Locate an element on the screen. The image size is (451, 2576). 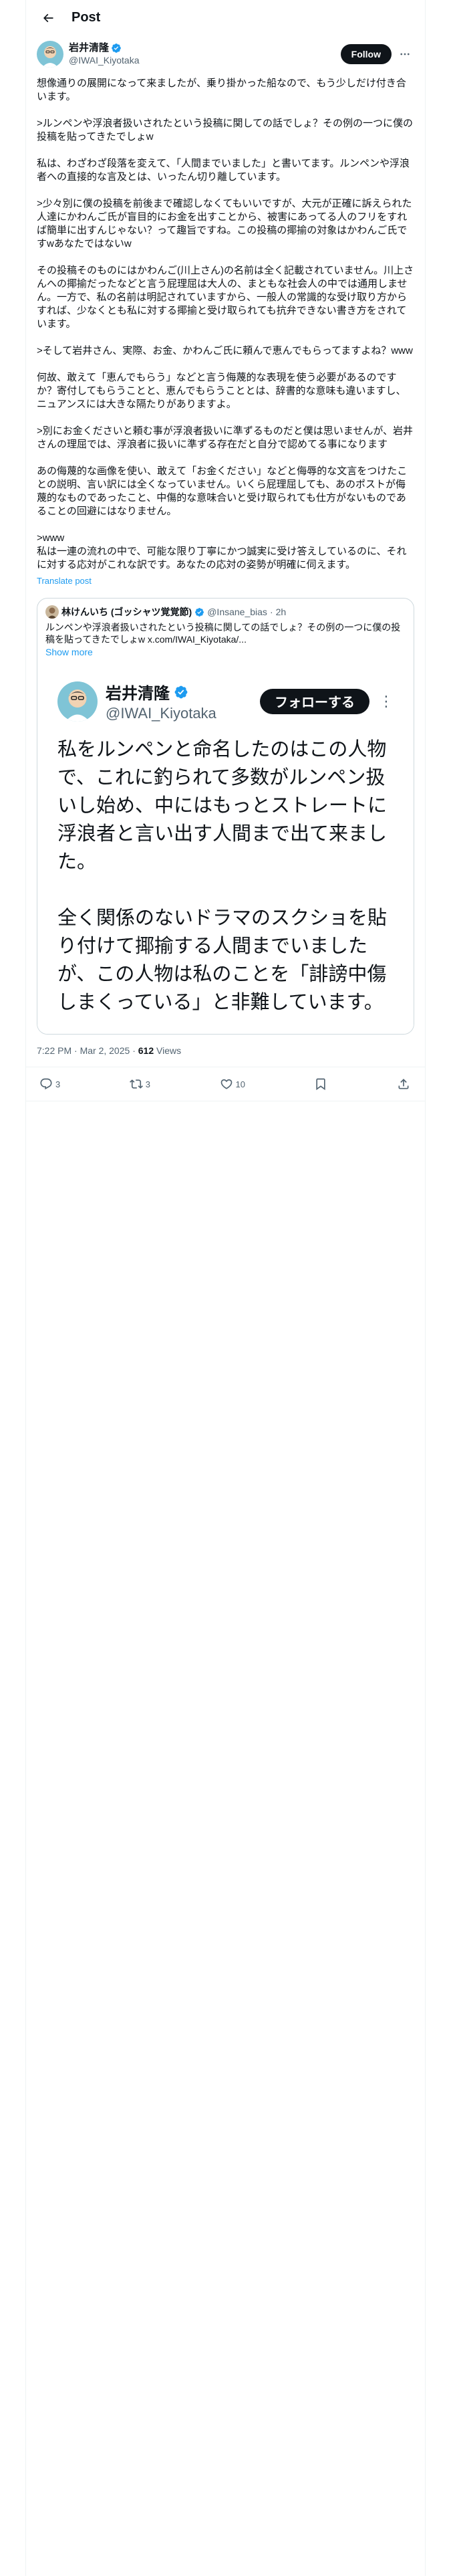
bookmark-icon is located at coordinates (321, 1084).